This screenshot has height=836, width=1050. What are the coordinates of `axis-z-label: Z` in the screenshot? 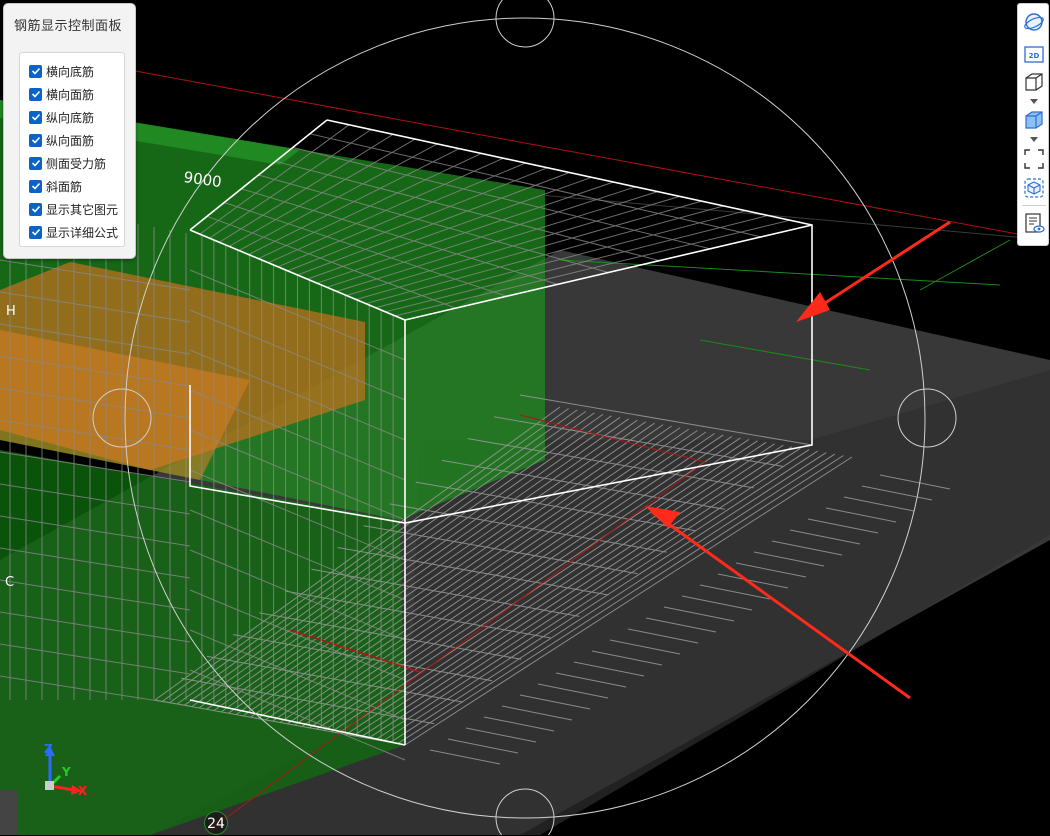 It's located at (48, 749).